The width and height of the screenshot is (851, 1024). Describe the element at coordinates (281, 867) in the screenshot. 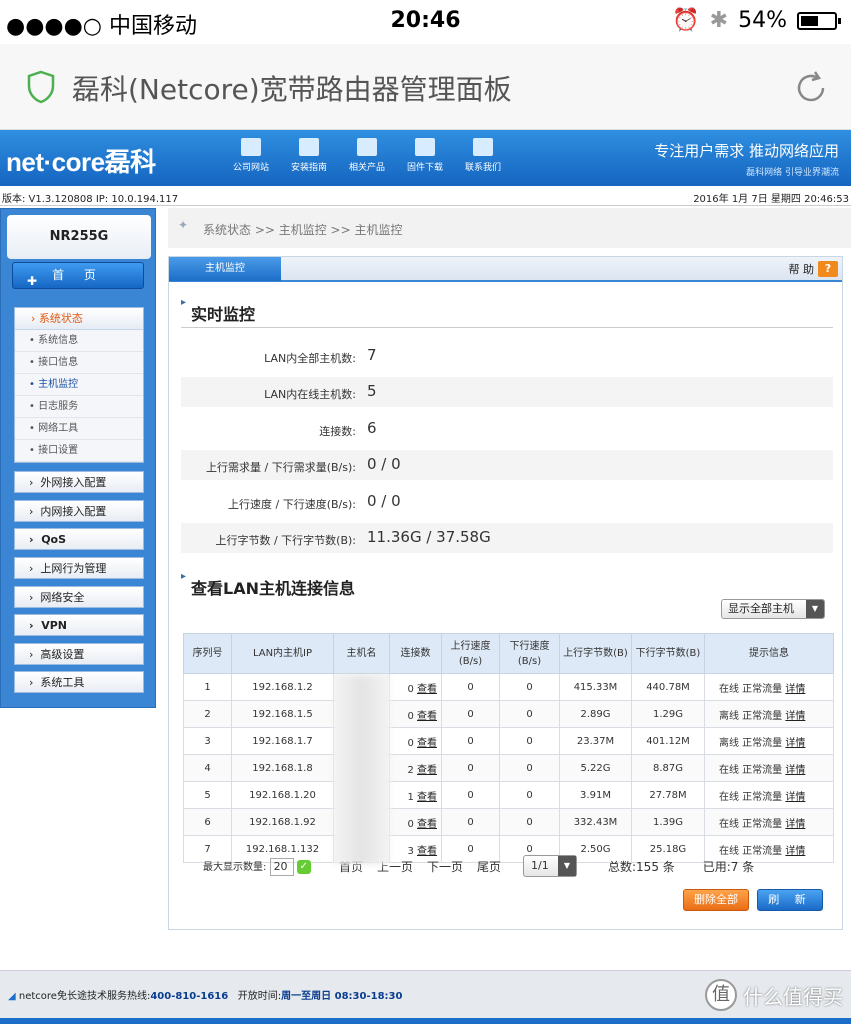

I see `page-size-input: 20` at that location.